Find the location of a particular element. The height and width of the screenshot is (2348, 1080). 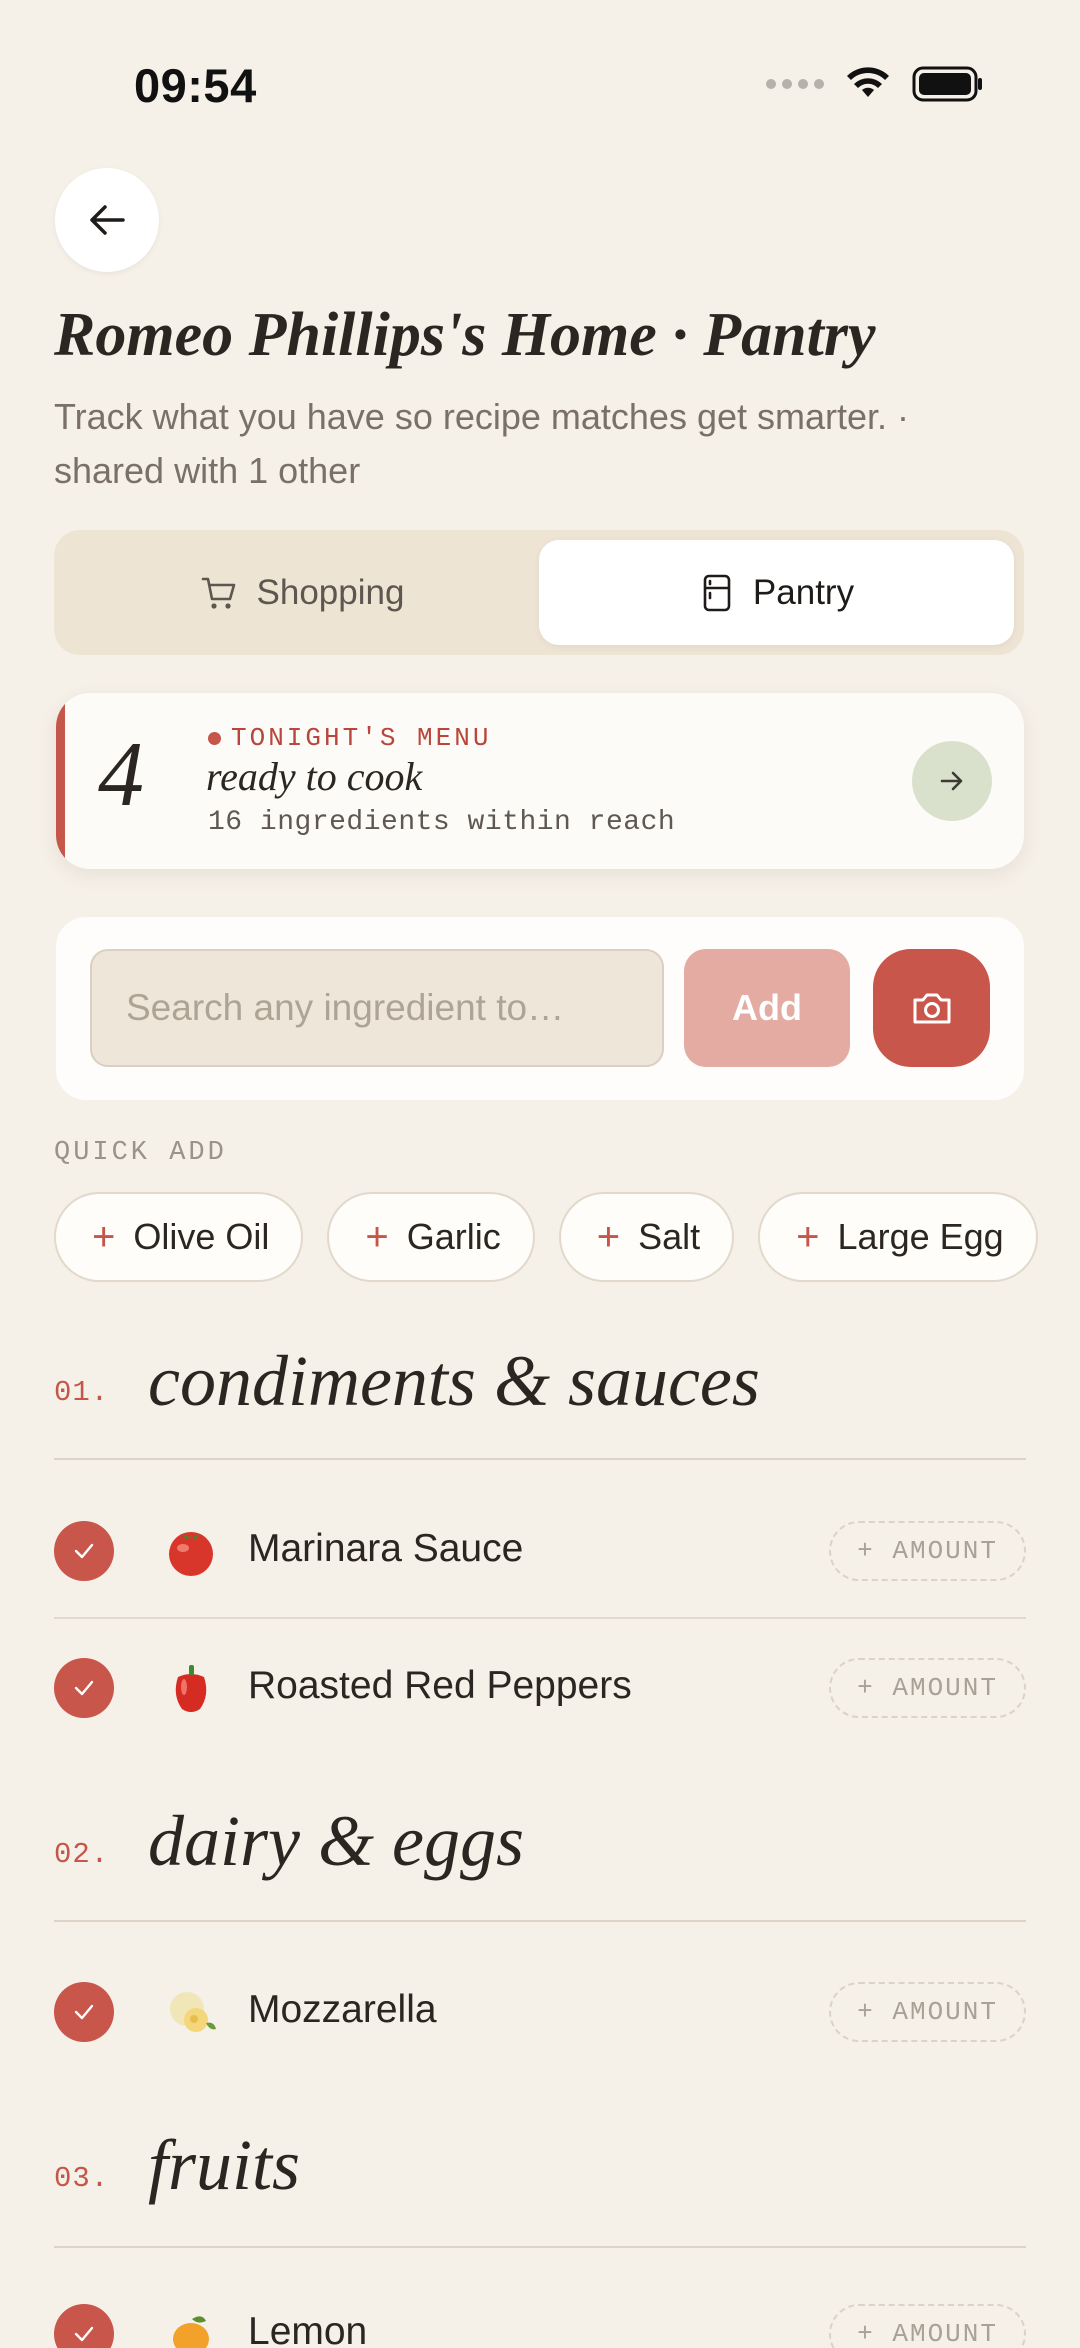

cart-icon is located at coordinates (218, 593).